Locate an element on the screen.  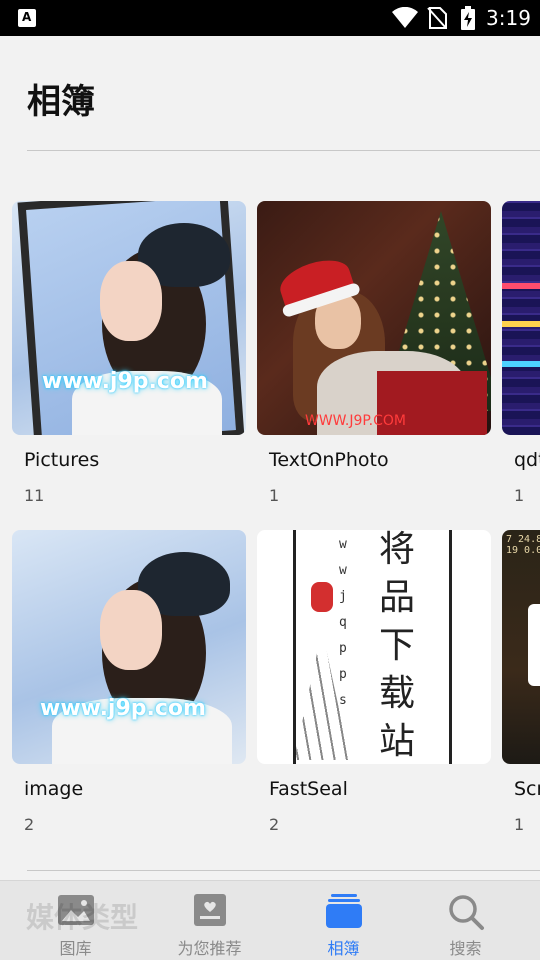
album-thumbnail: w w j q p p s 将 品 下 载 站 is located at coordinates (374, 647).